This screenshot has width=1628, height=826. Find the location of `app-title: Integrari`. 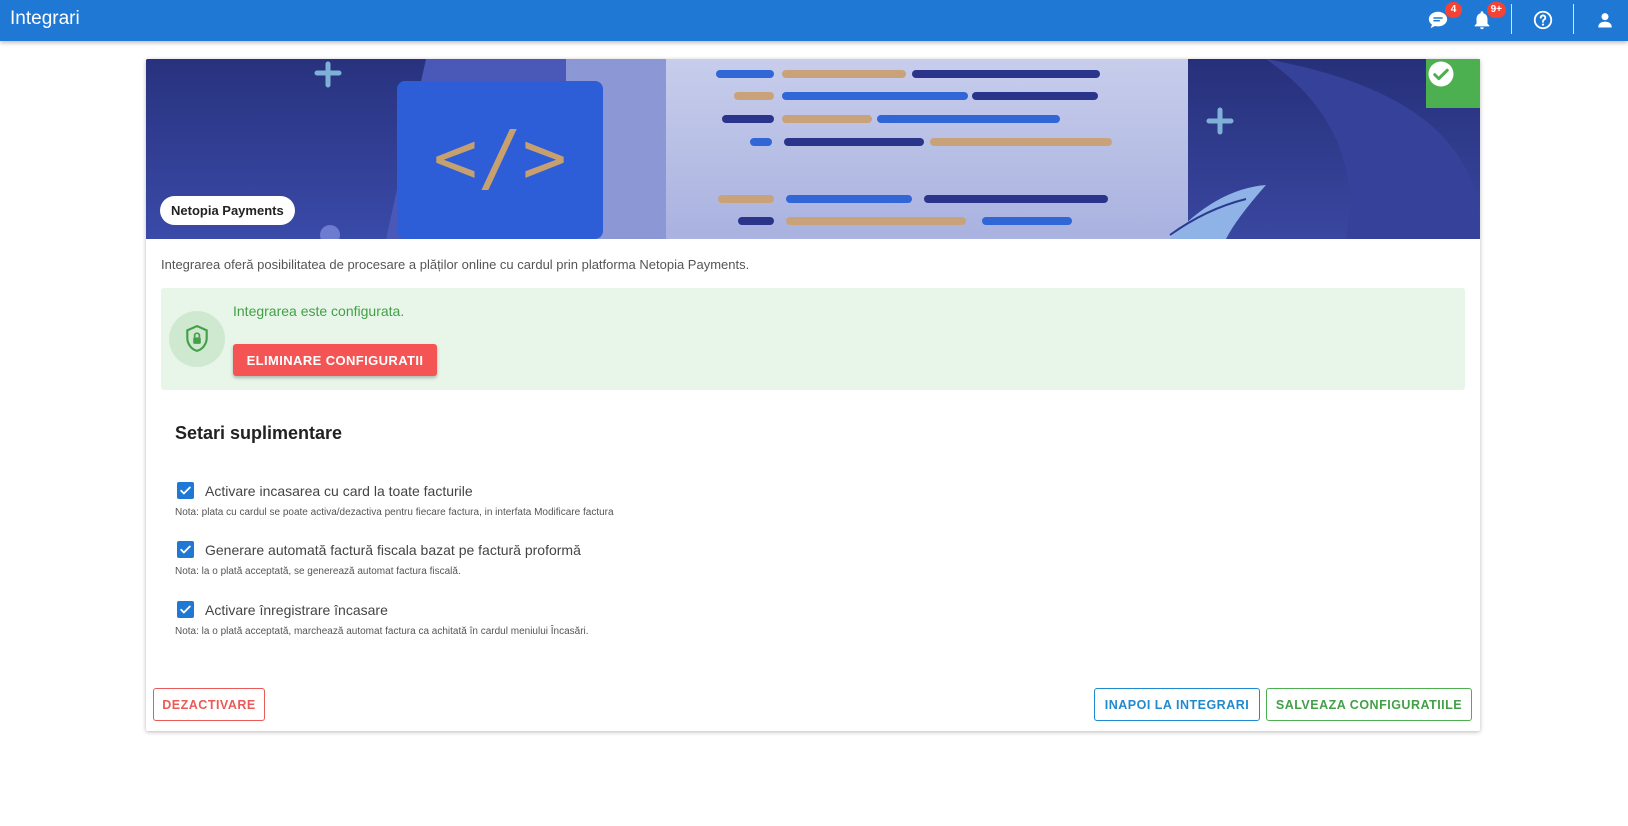

app-title: Integrari is located at coordinates (45, 18).